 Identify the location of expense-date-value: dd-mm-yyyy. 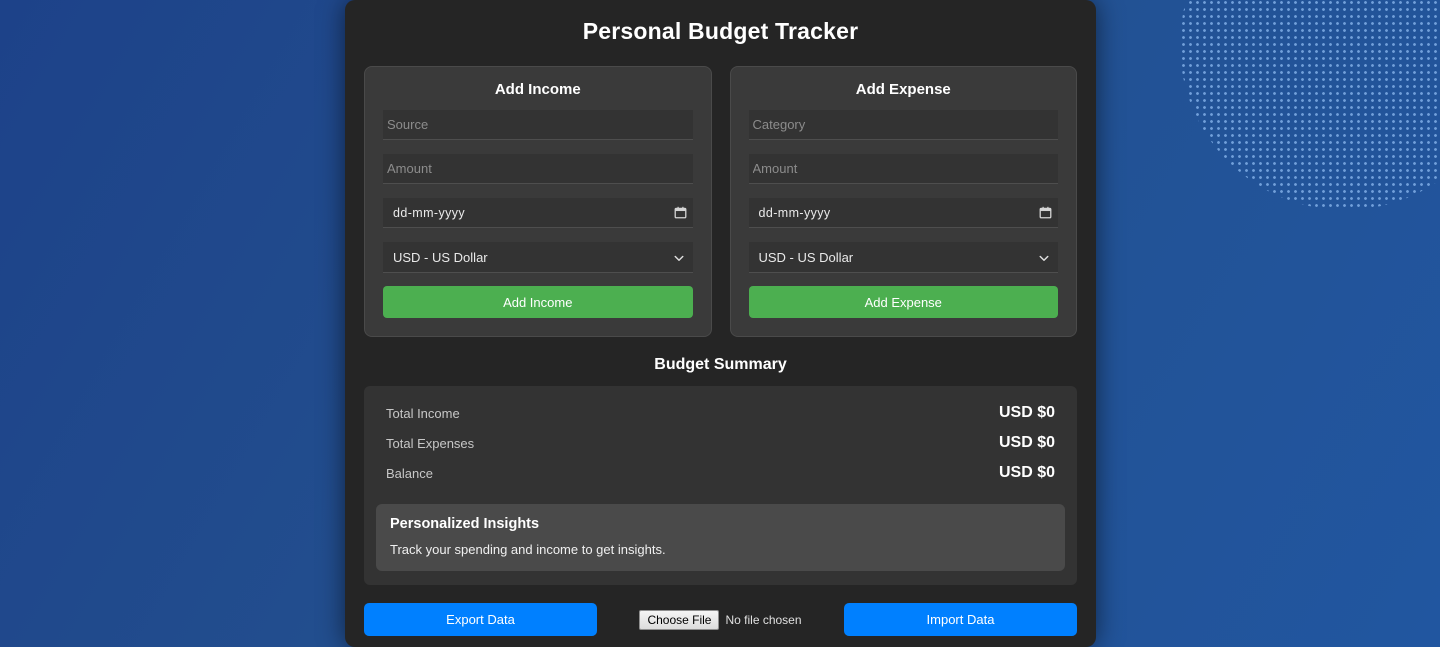
(794, 212).